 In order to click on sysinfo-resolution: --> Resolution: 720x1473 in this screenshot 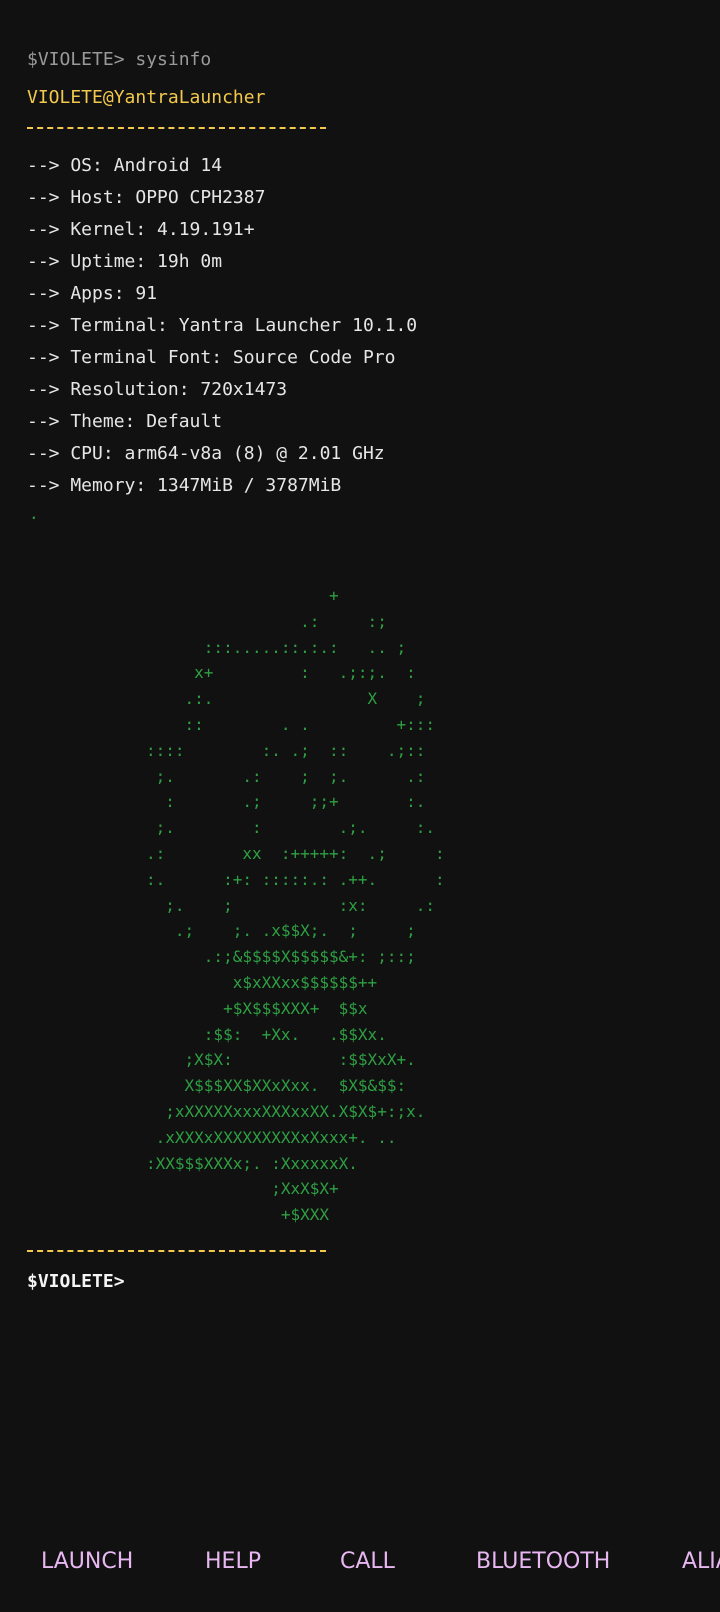, I will do `click(157, 389)`.